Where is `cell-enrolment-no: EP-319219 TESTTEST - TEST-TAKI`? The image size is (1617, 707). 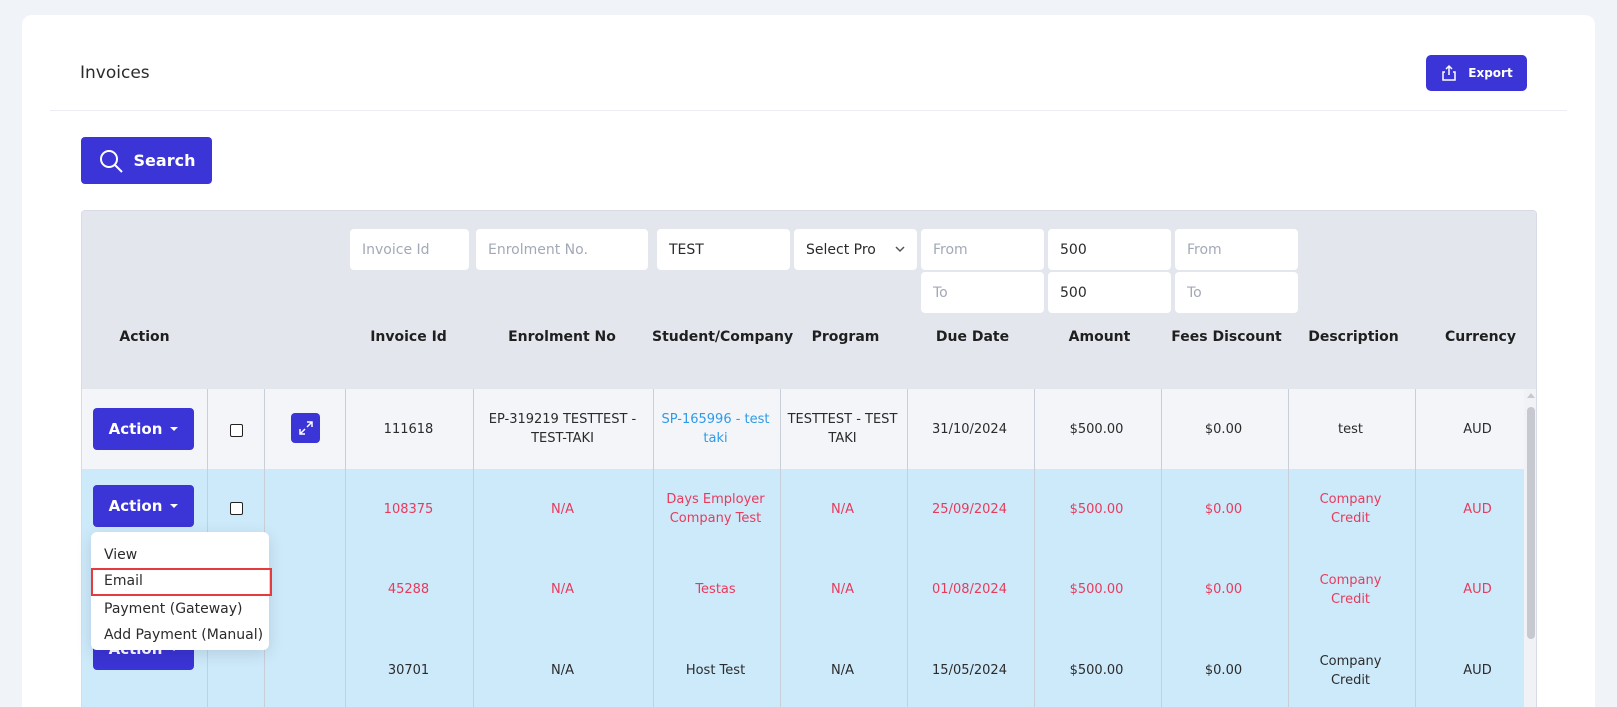 cell-enrolment-no: EP-319219 TESTTEST - TEST-TAKI is located at coordinates (562, 429).